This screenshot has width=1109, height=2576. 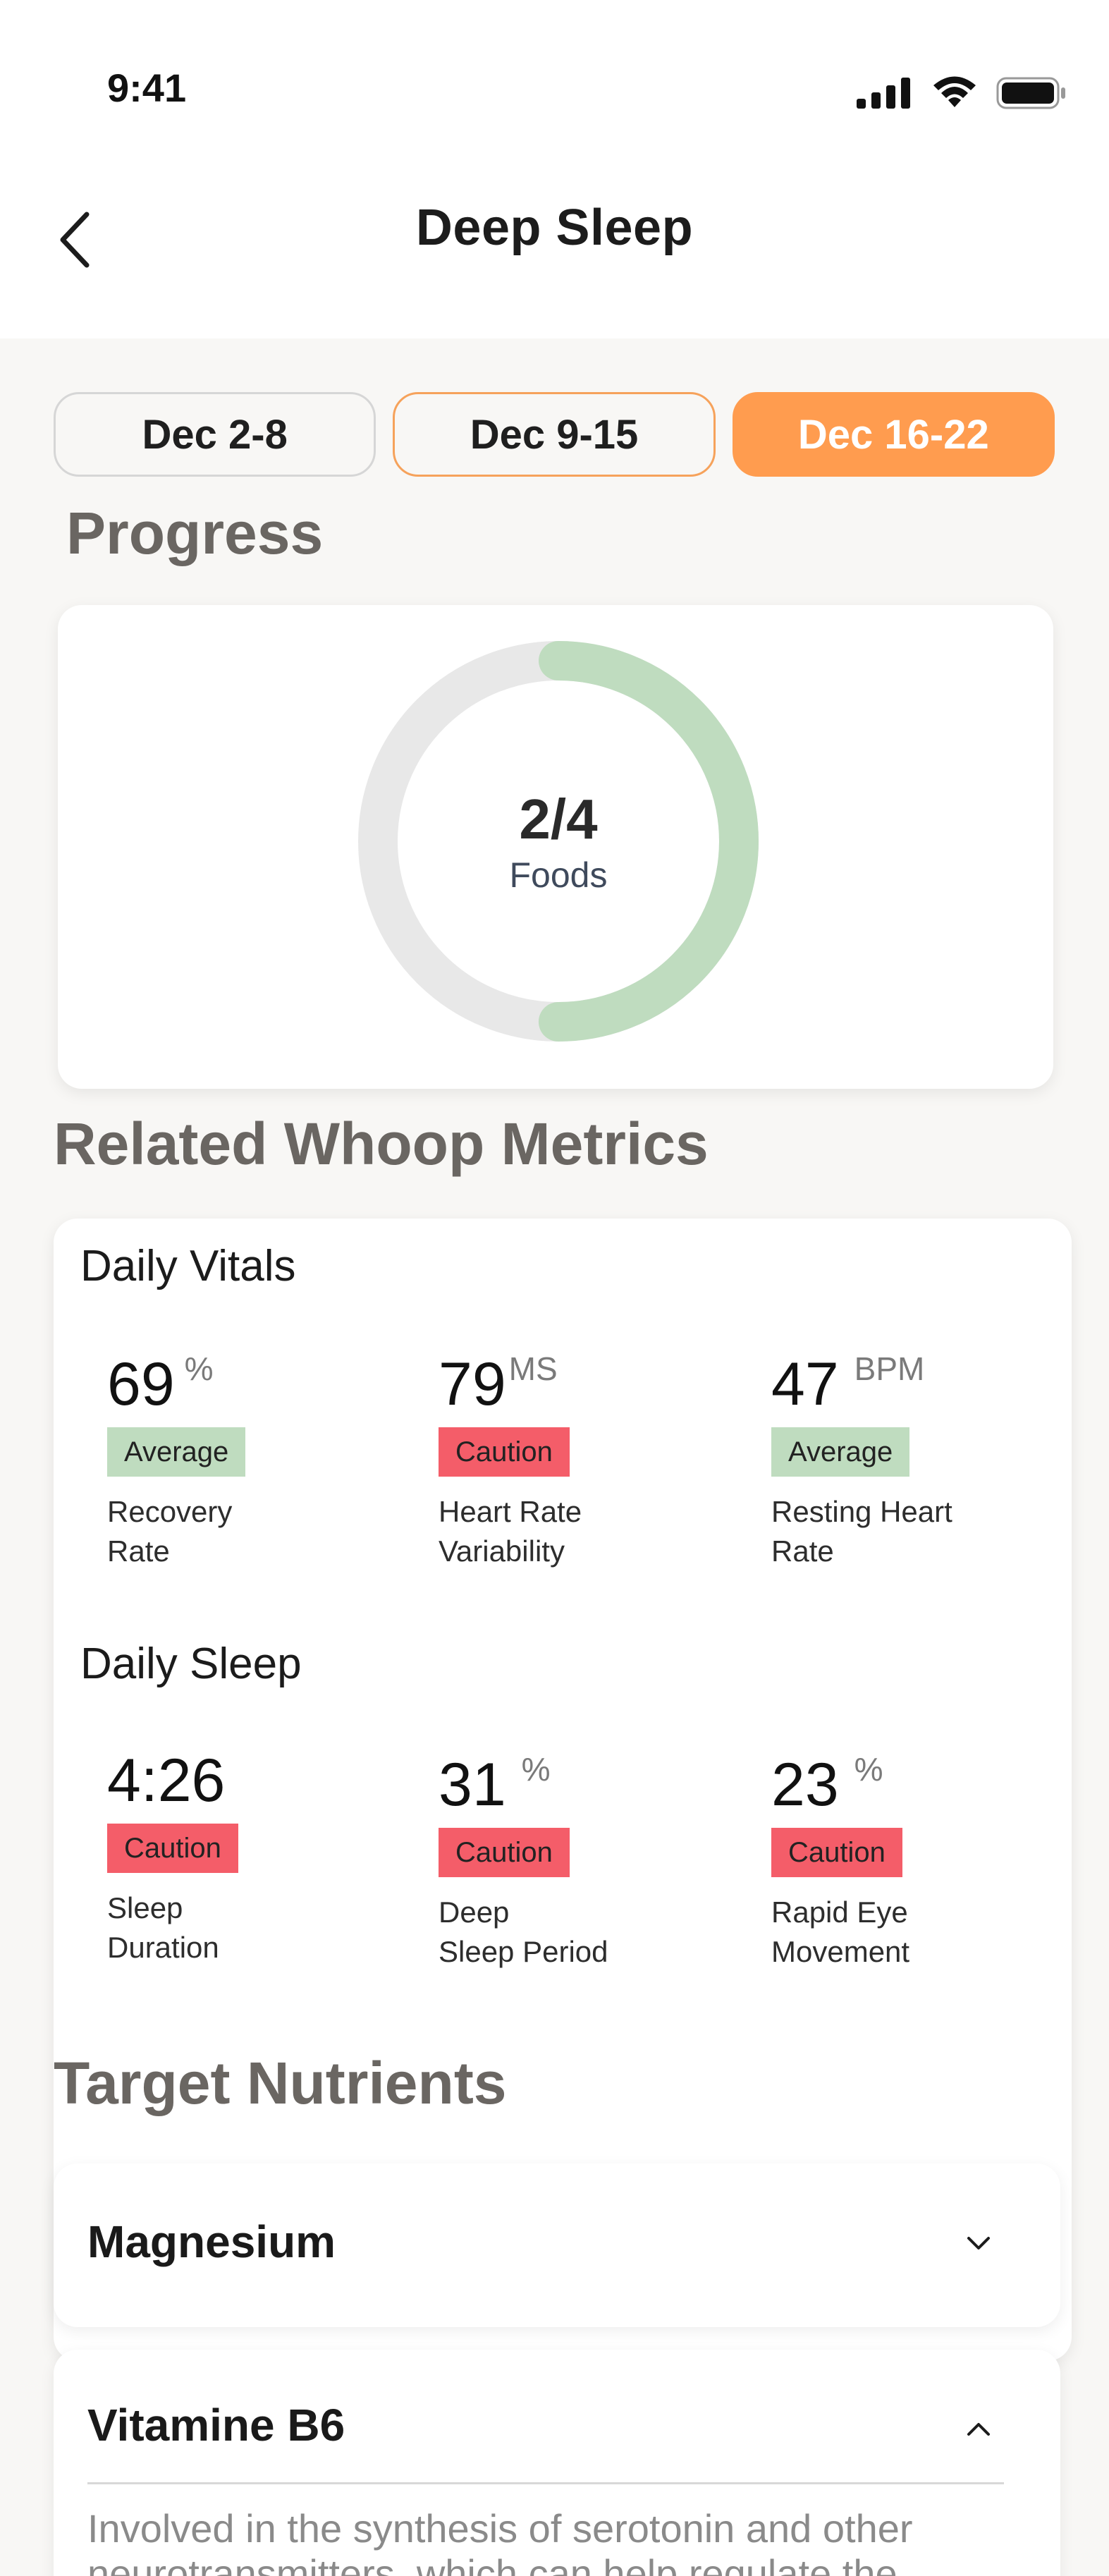 I want to click on target-nutrients-title: Target Nutrients, so click(x=280, y=2083).